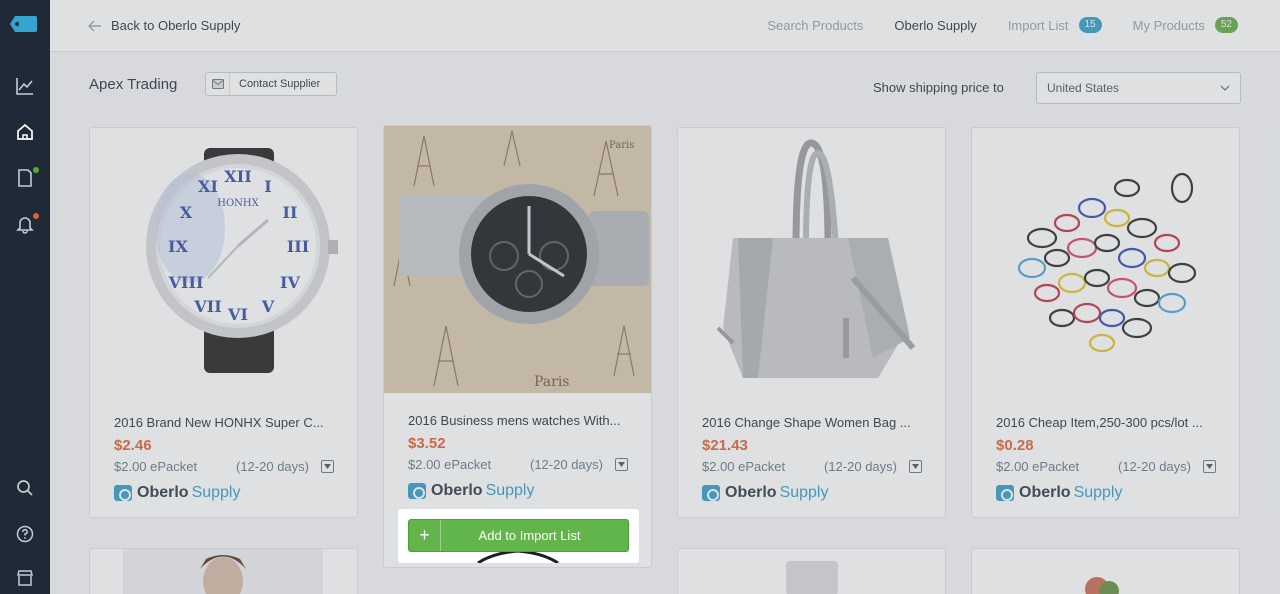 The width and height of the screenshot is (1280, 594). Describe the element at coordinates (186, 282) in the screenshot. I see `svg-text: VIII` at that location.